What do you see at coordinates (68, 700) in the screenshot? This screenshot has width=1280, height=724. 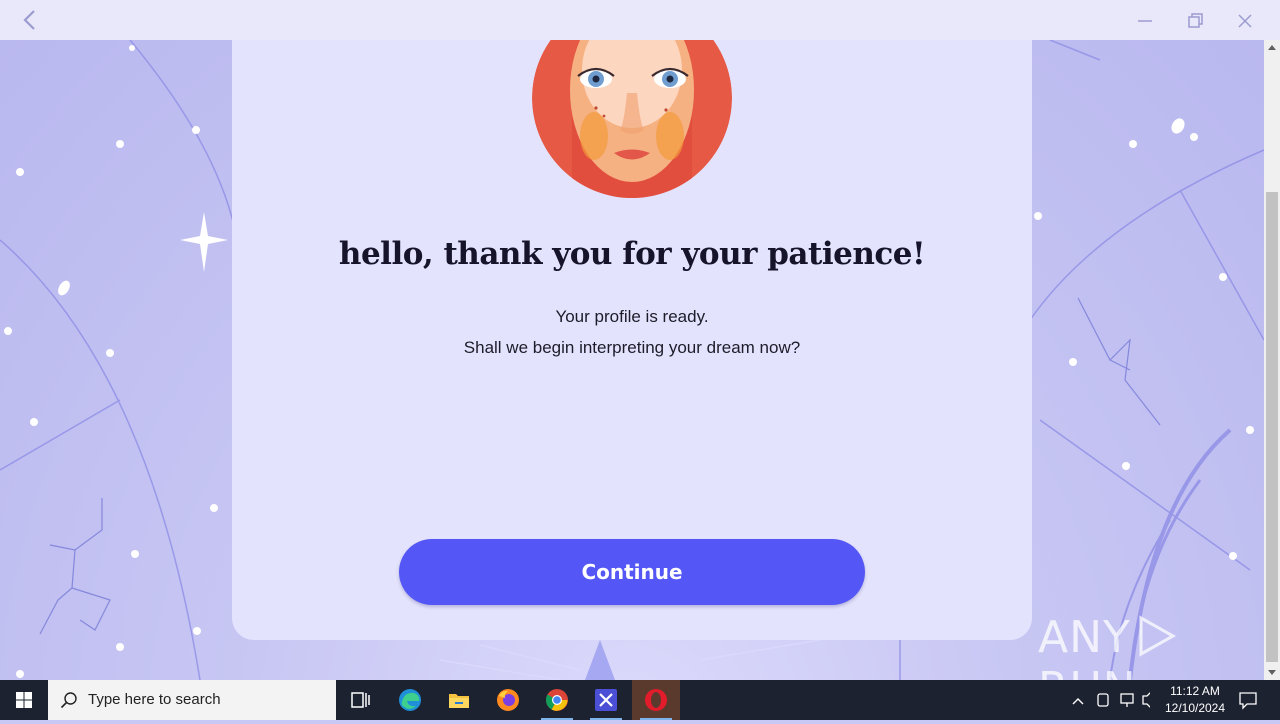 I see `search-icon` at bounding box center [68, 700].